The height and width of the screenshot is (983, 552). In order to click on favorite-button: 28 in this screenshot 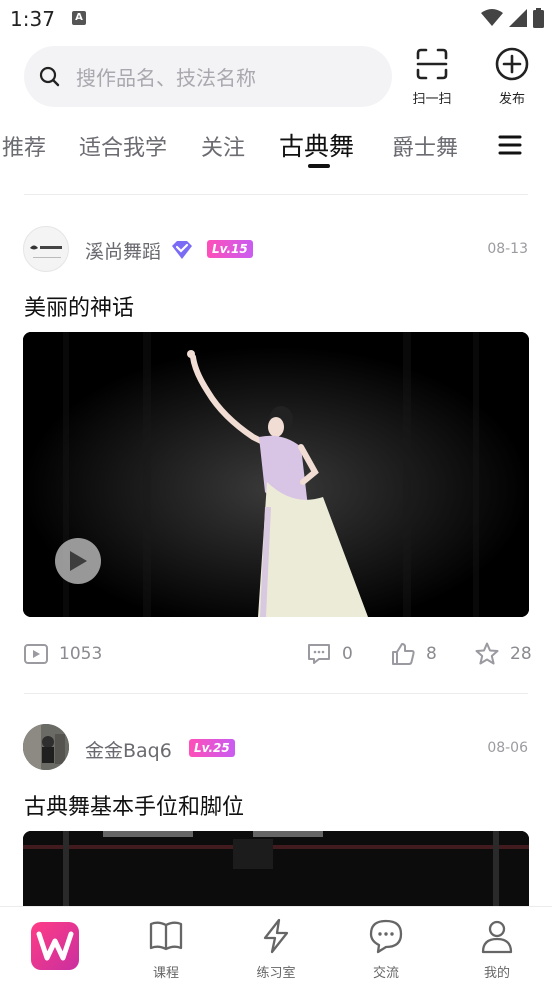, I will do `click(503, 654)`.